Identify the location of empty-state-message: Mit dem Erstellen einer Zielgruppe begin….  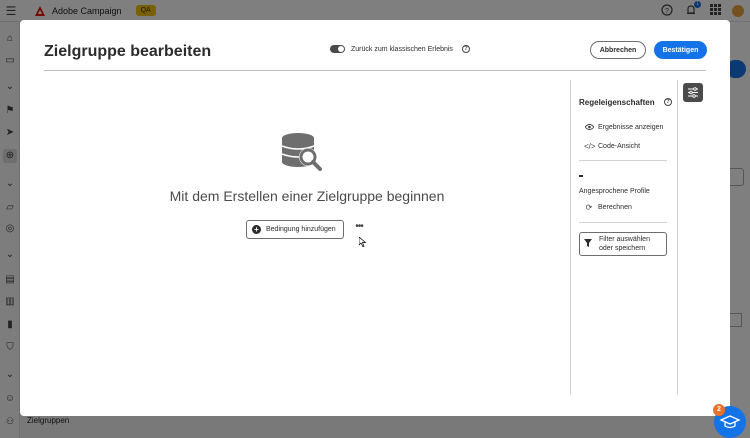
(307, 196).